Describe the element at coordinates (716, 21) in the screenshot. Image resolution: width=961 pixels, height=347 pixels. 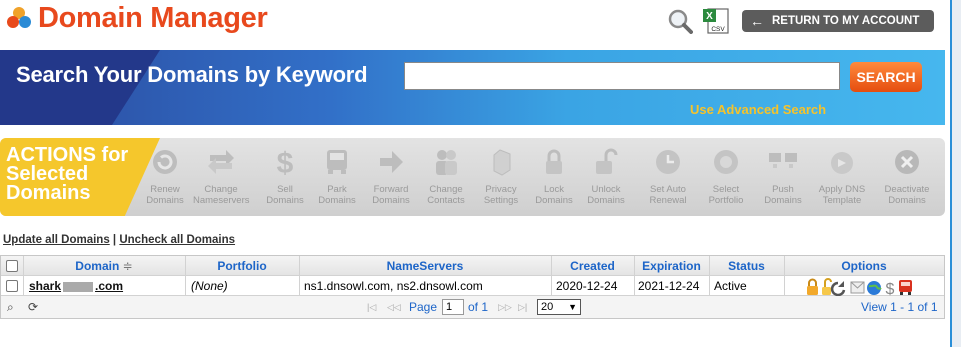
I see `csv-export-icon: X CSV` at that location.